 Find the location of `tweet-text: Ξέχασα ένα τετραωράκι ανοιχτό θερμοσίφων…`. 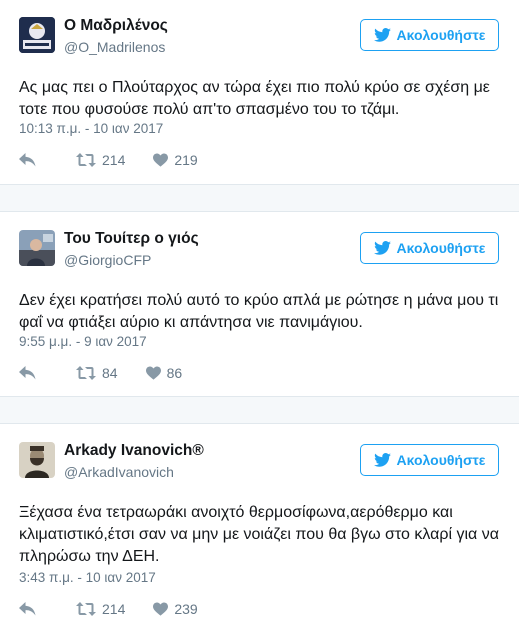

tweet-text: Ξέχασα ένα τετραωράκι ανοιχτό θερμοσίφων… is located at coordinates (259, 534).